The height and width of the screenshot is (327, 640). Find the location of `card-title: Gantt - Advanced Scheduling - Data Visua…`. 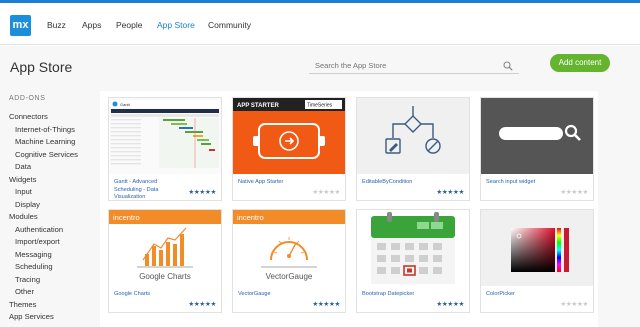

card-title: Gantt - Advanced Scheduling - Data Visua… is located at coordinates (136, 190).